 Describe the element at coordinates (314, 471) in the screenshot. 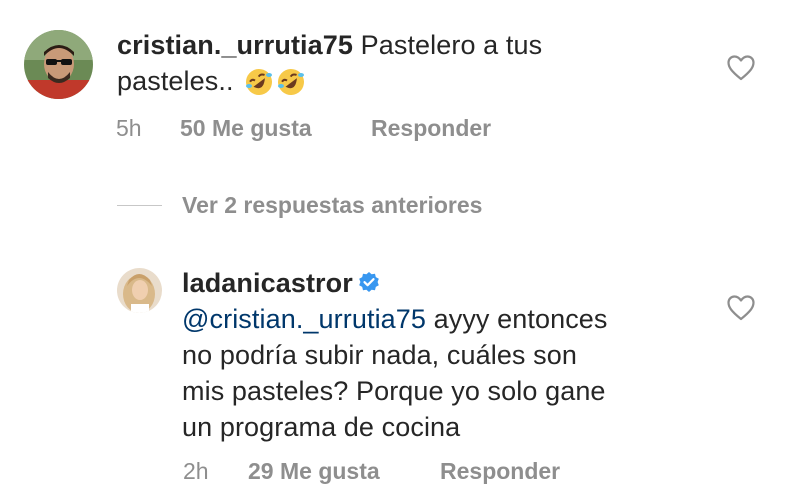

I see `reply-like-count: 29 Me gusta` at that location.